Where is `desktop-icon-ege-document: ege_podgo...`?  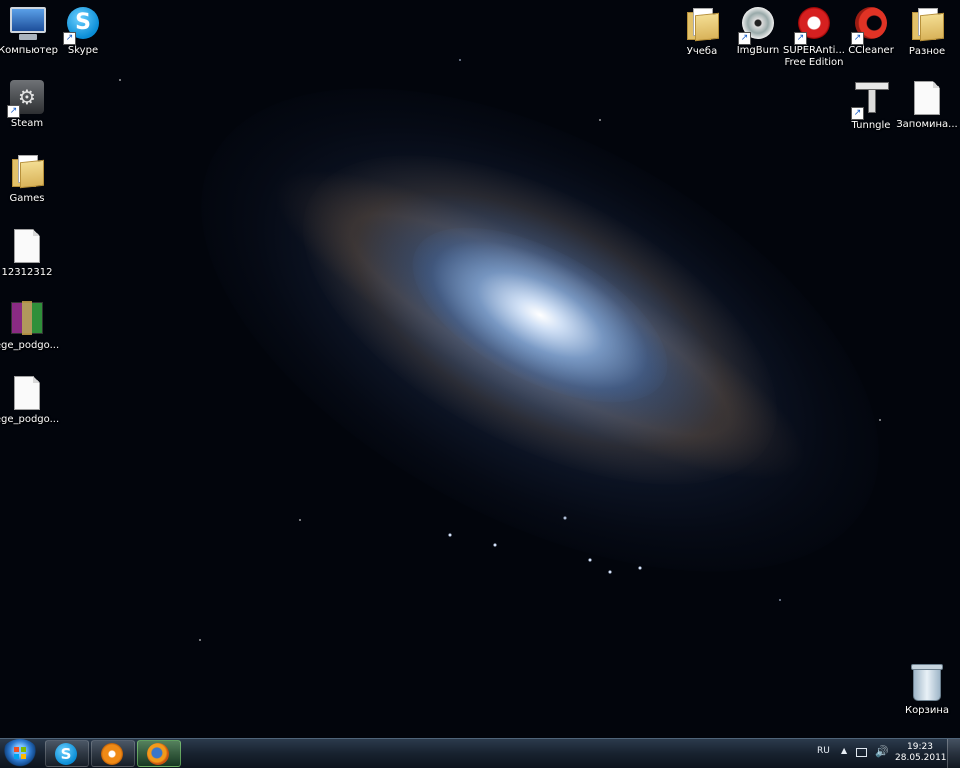
desktop-icon-ege-document: ege_podgo... is located at coordinates (31, 400).